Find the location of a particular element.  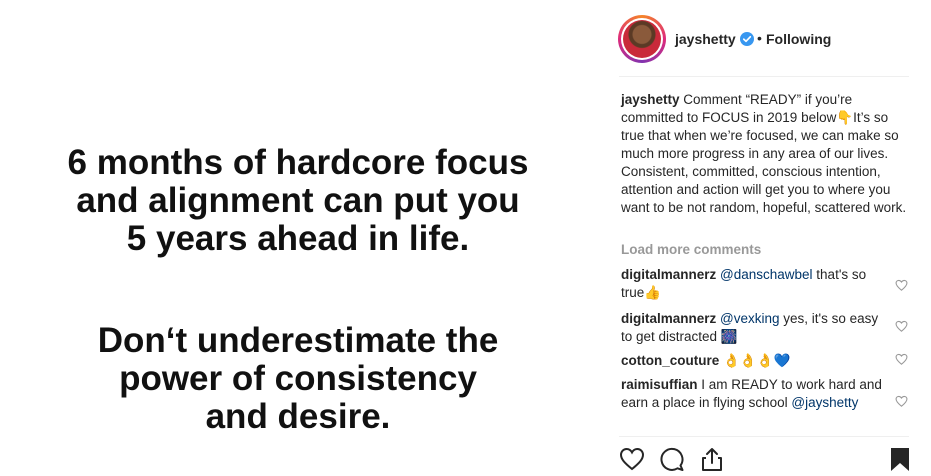

share-icon is located at coordinates (712, 459).